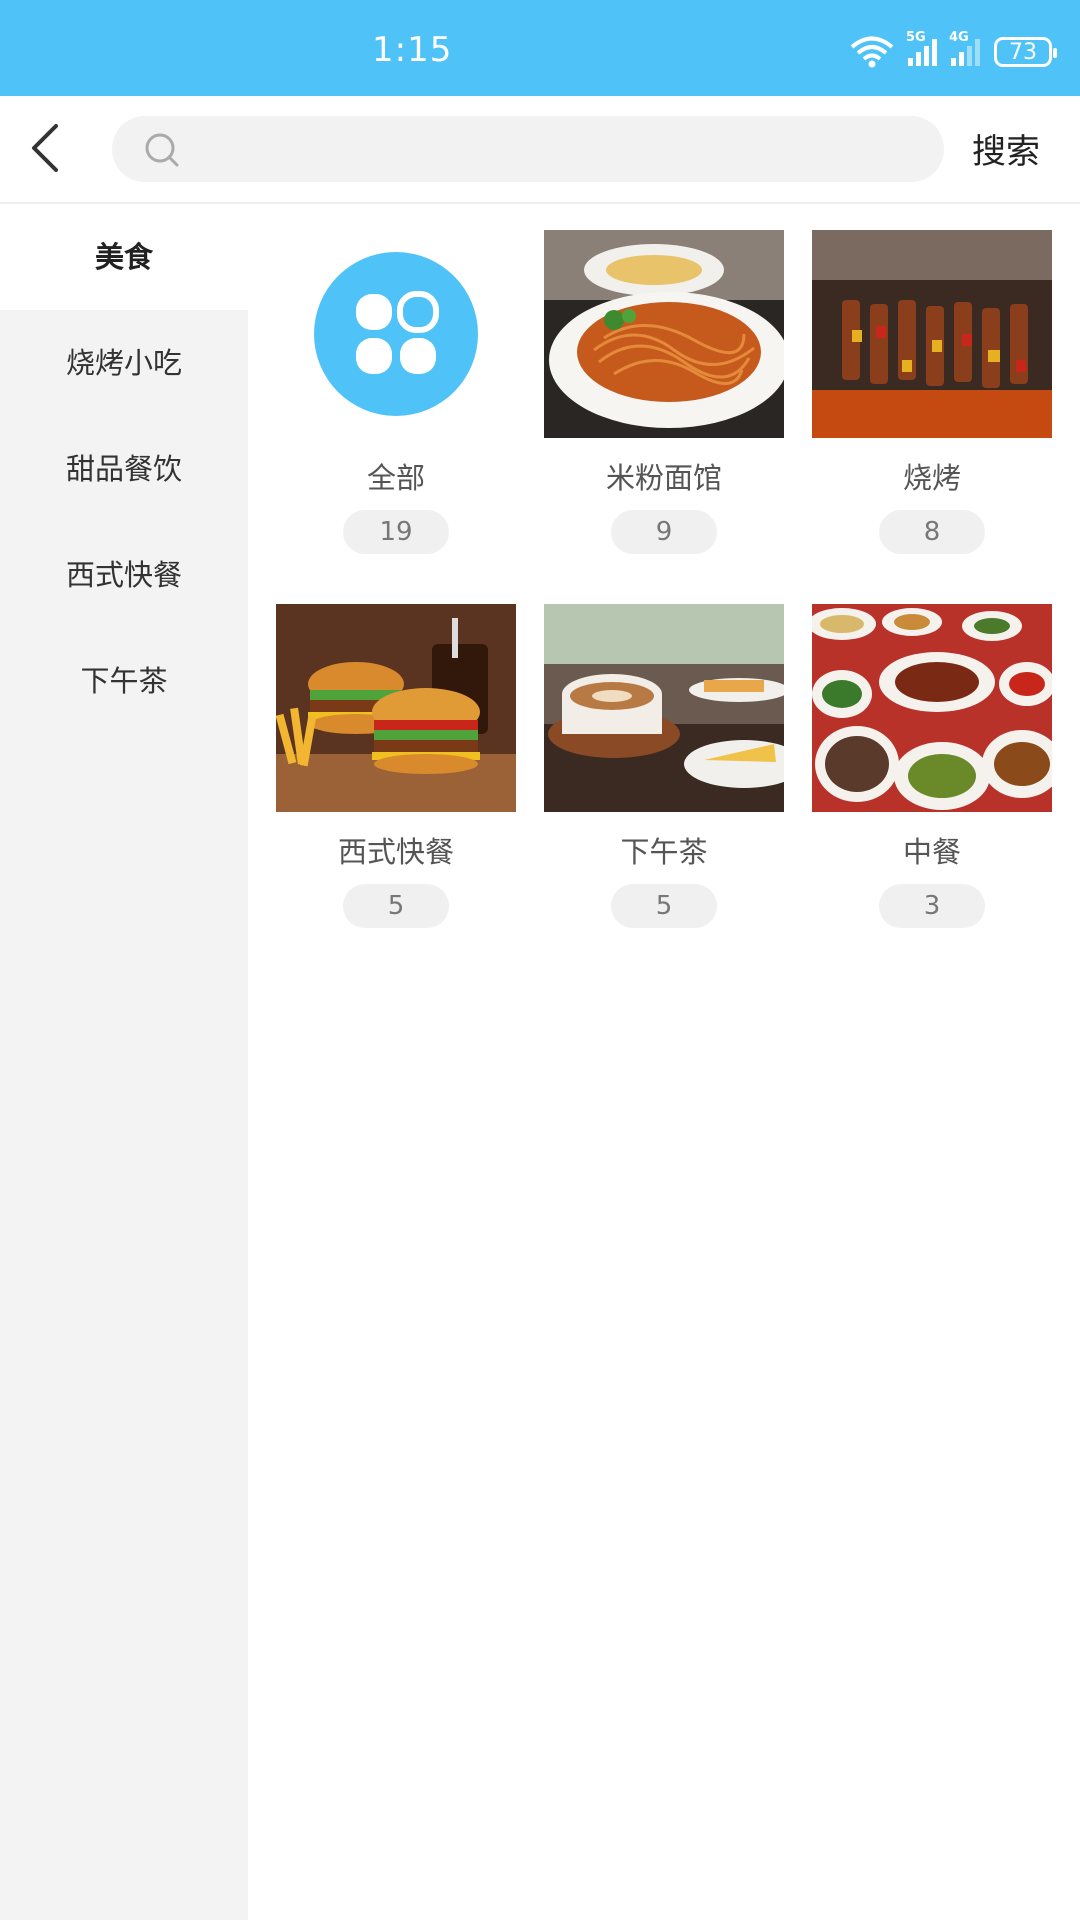  Describe the element at coordinates (396, 708) in the screenshot. I see `burger-fries-photo` at that location.